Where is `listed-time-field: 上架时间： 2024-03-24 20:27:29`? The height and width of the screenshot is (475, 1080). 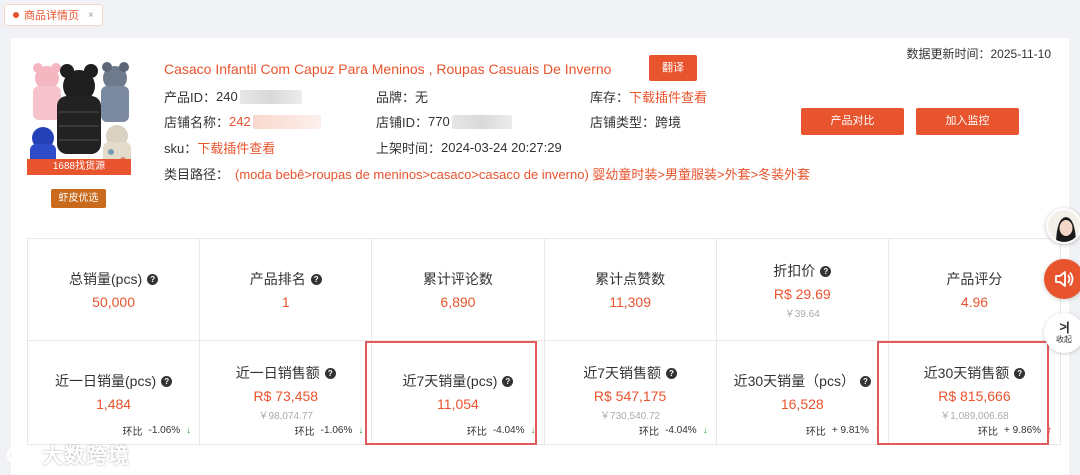
listed-time-field: 上架时间： 2024-03-24 20:27:29 is located at coordinates (469, 147).